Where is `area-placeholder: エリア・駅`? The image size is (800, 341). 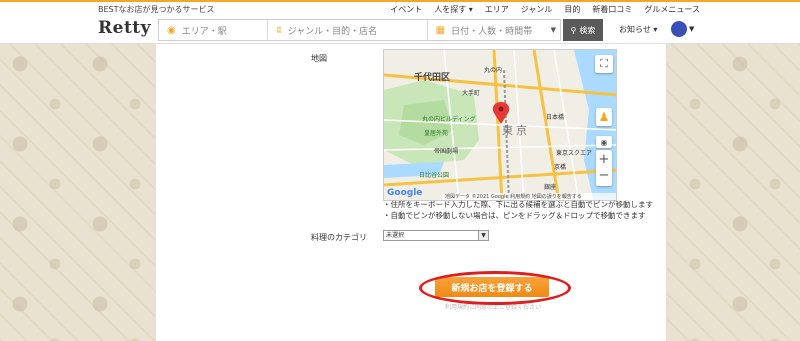 area-placeholder: エリア・駅 is located at coordinates (204, 31).